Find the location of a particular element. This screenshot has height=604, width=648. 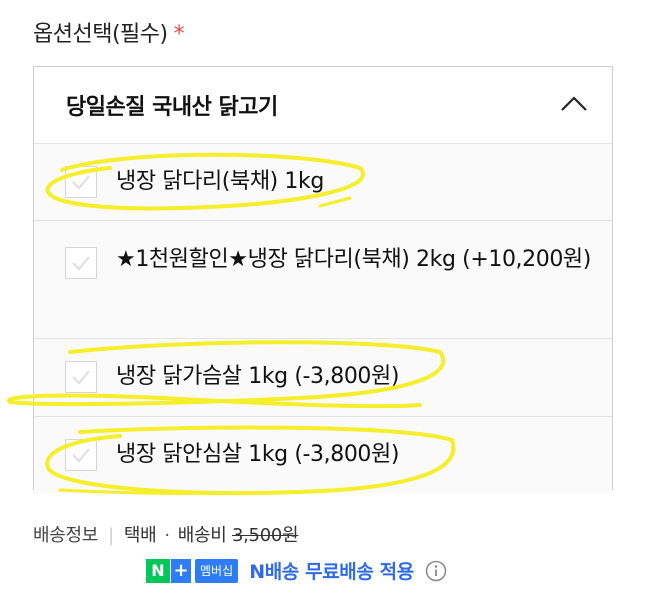

shipping-fee-label: 배송비 is located at coordinates (202, 535).